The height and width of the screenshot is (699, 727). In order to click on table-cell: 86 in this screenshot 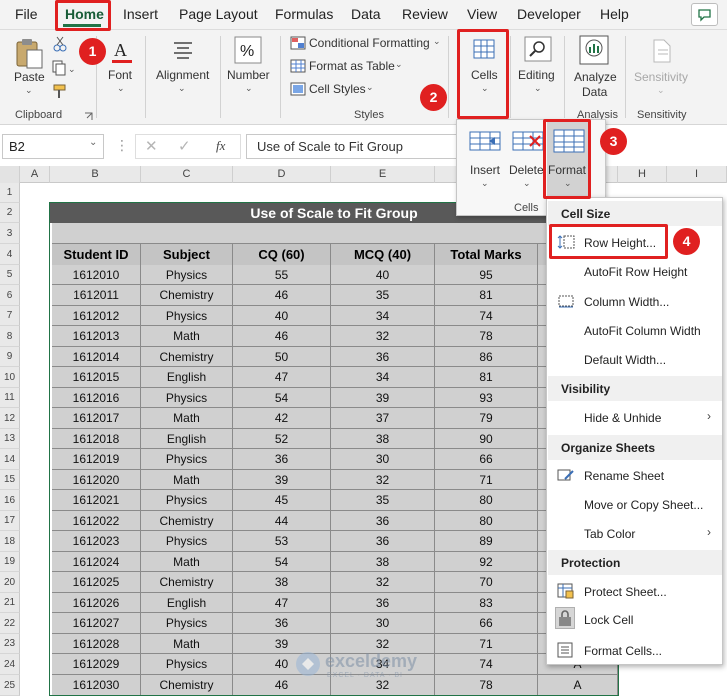, I will do `click(486, 357)`.